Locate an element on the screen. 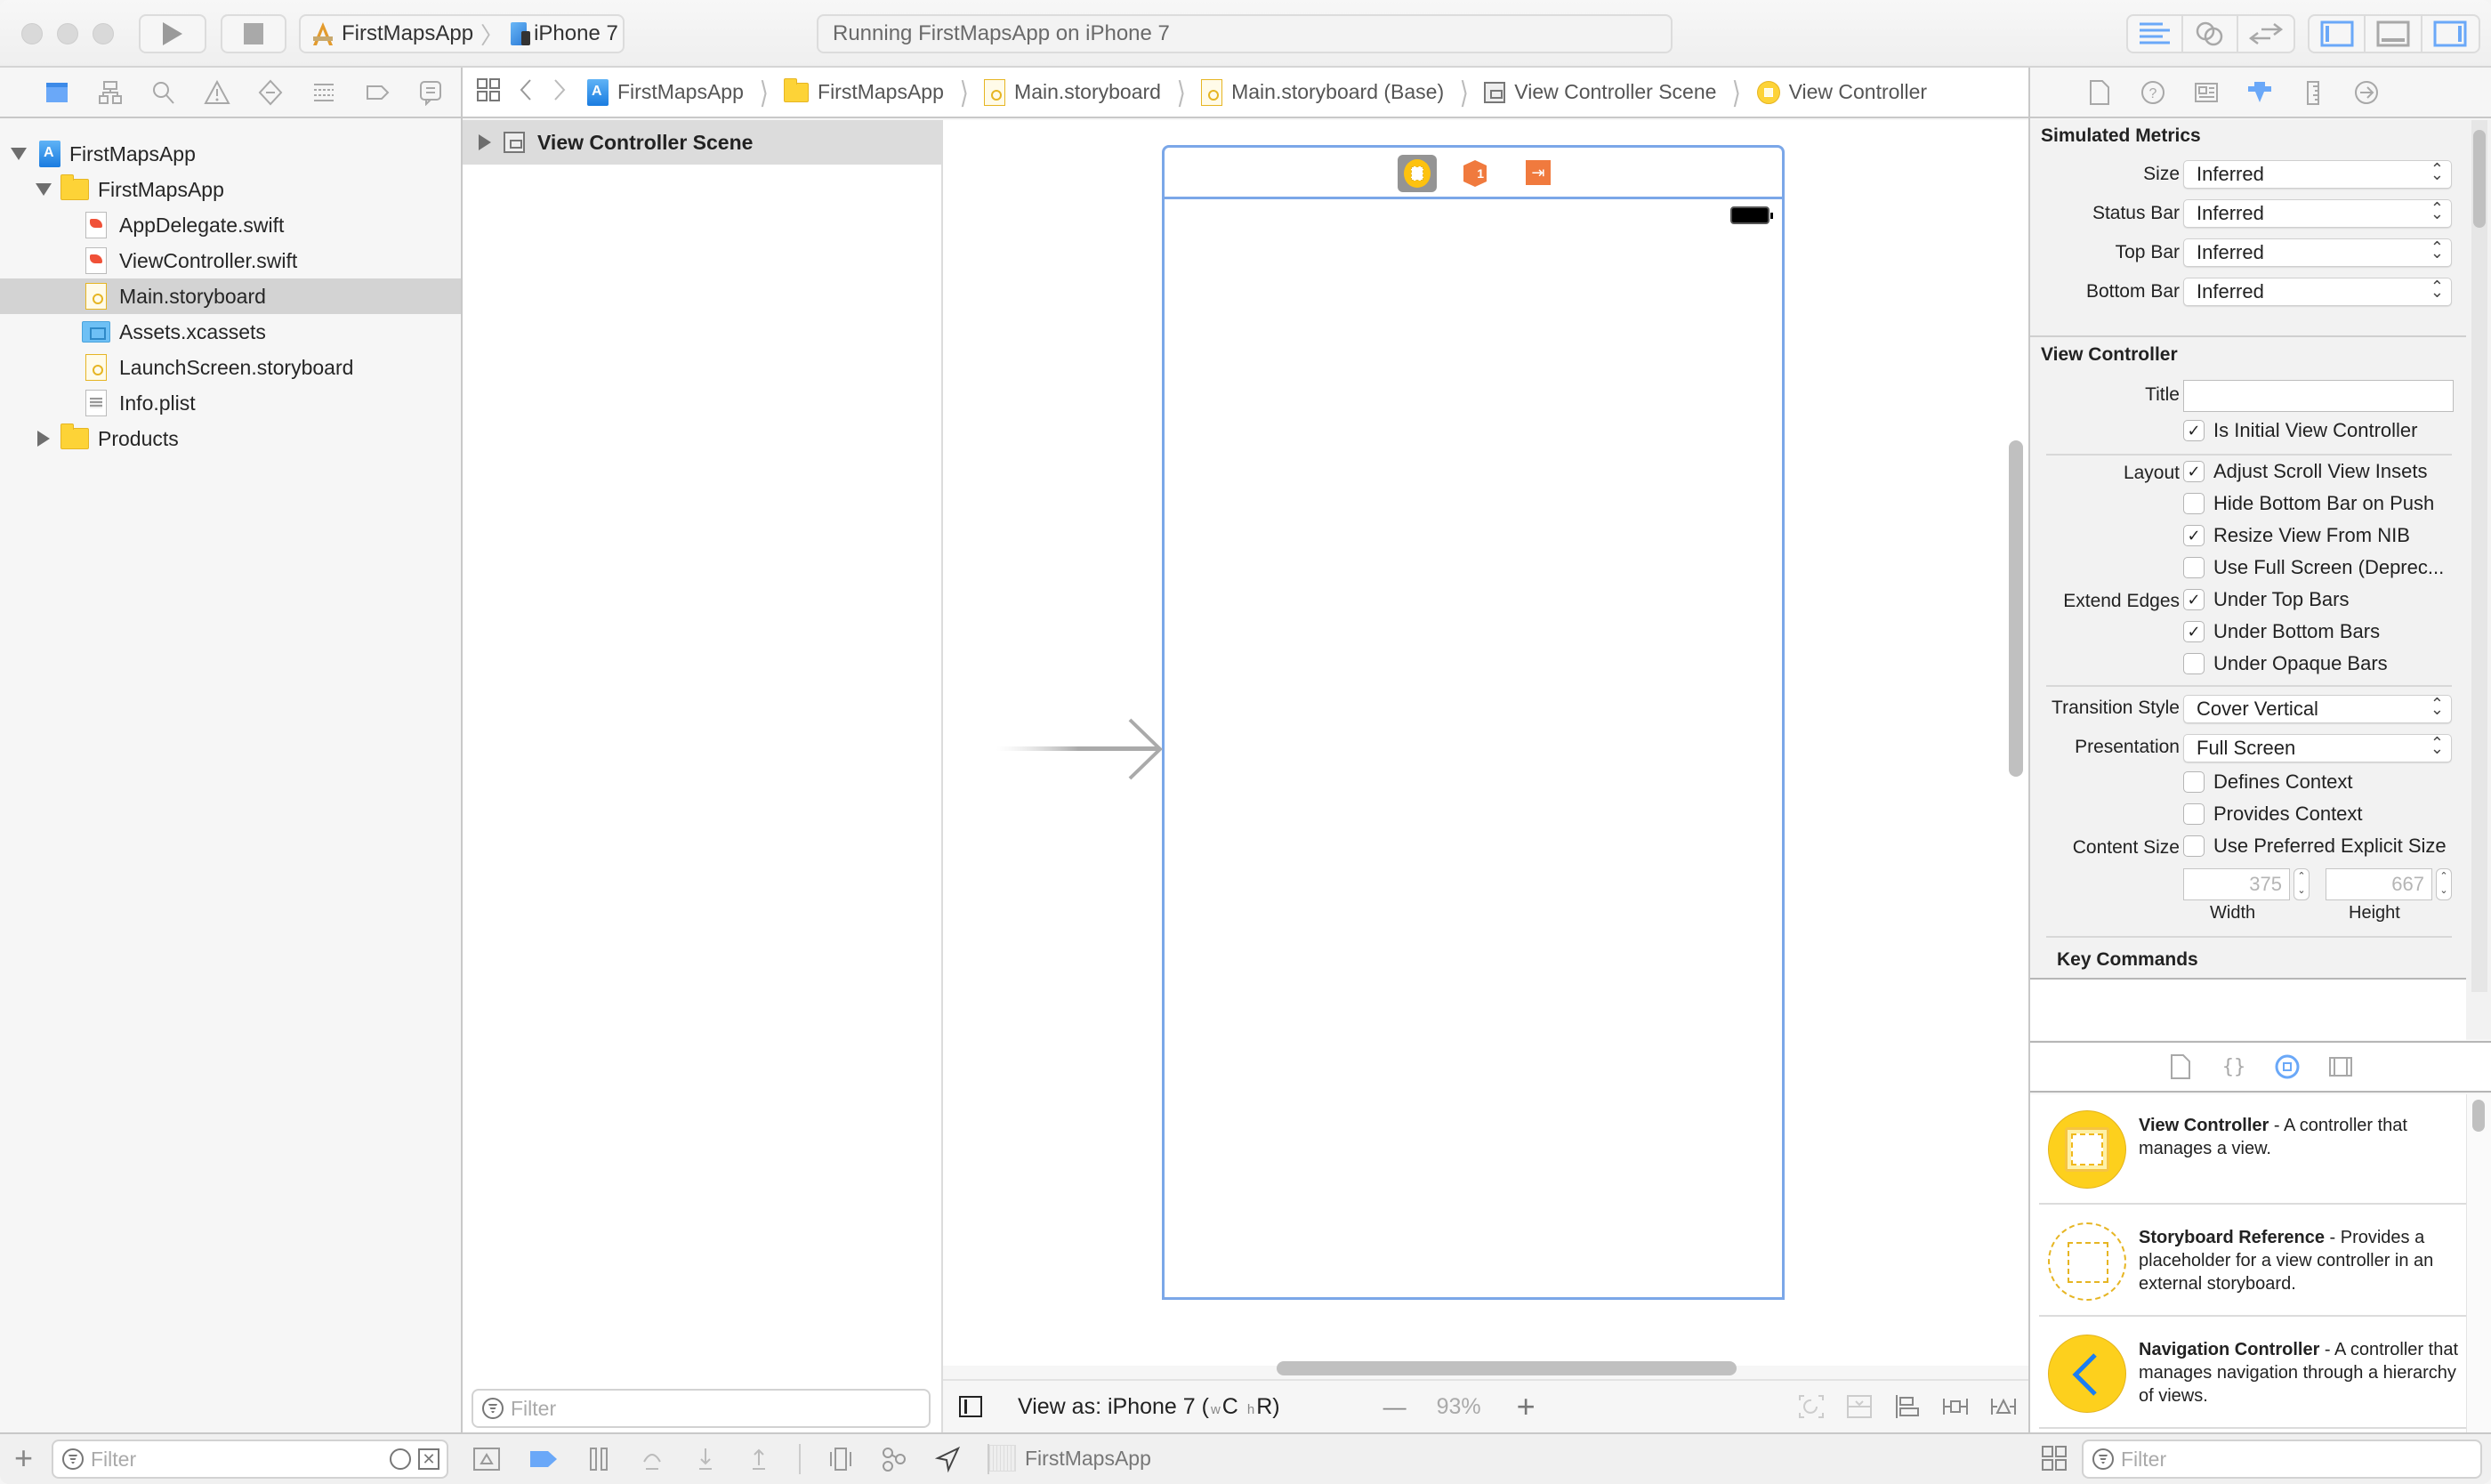 Image resolution: width=2491 pixels, height=1484 pixels. library-filter-field: Filter is located at coordinates (2282, 1459).